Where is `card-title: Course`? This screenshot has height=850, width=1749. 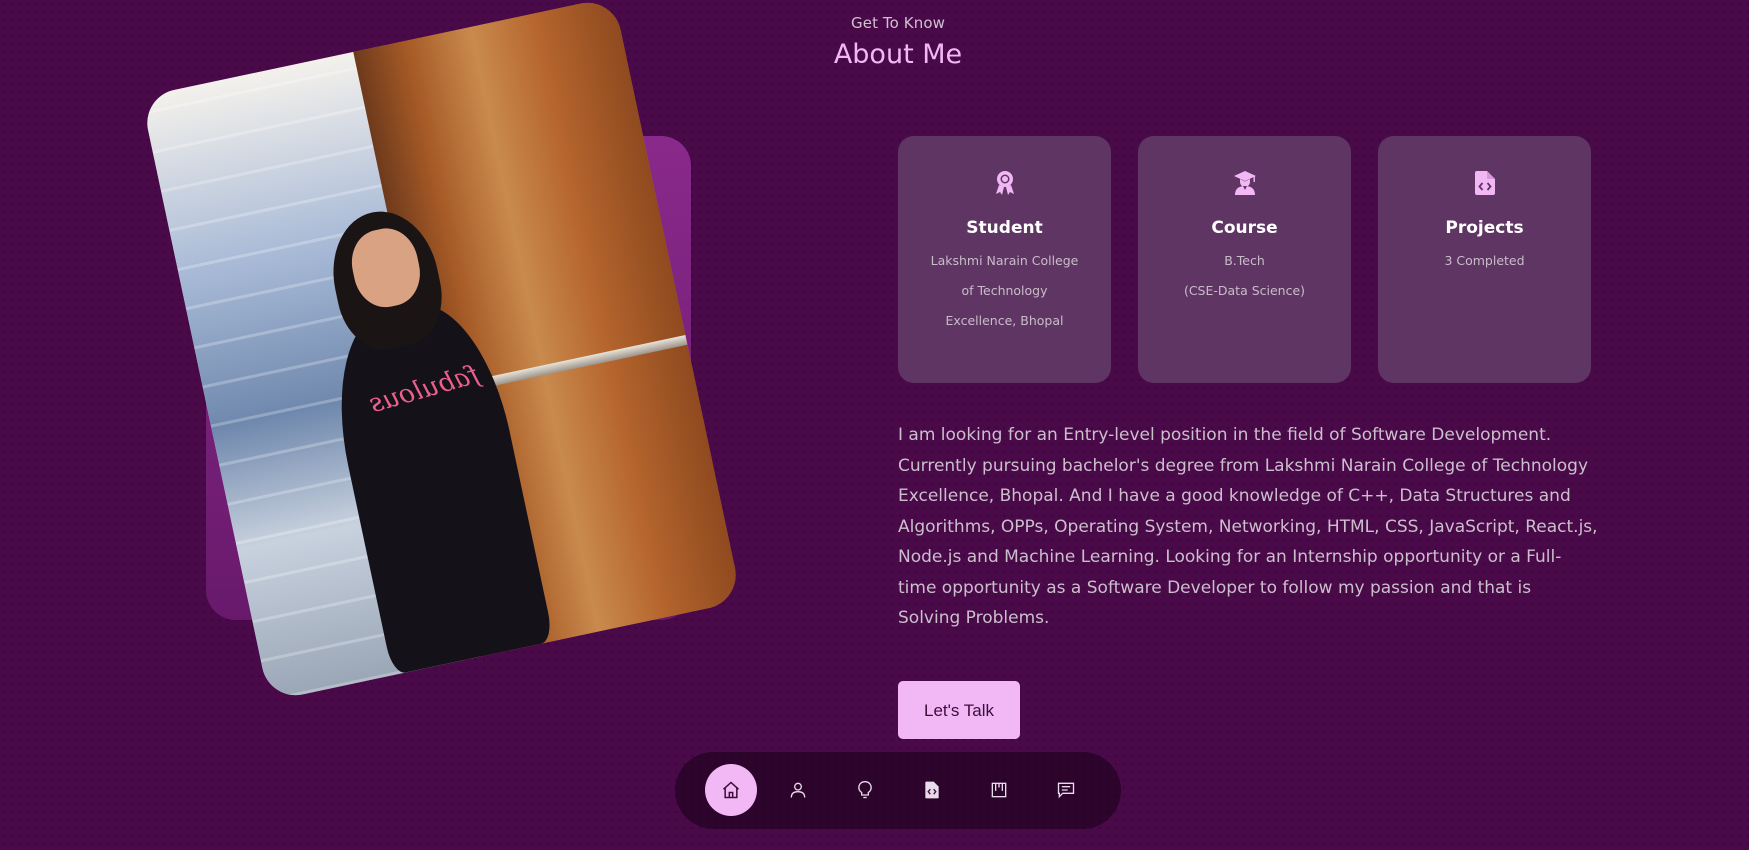
card-title: Course is located at coordinates (1244, 228).